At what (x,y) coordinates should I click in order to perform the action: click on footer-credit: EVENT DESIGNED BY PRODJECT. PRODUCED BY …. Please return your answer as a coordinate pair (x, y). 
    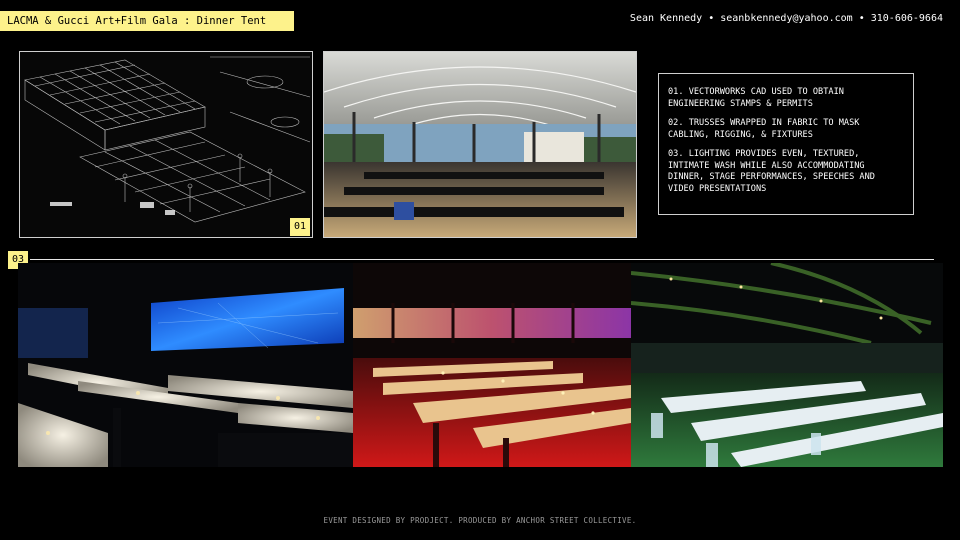
    Looking at the image, I should click on (480, 520).